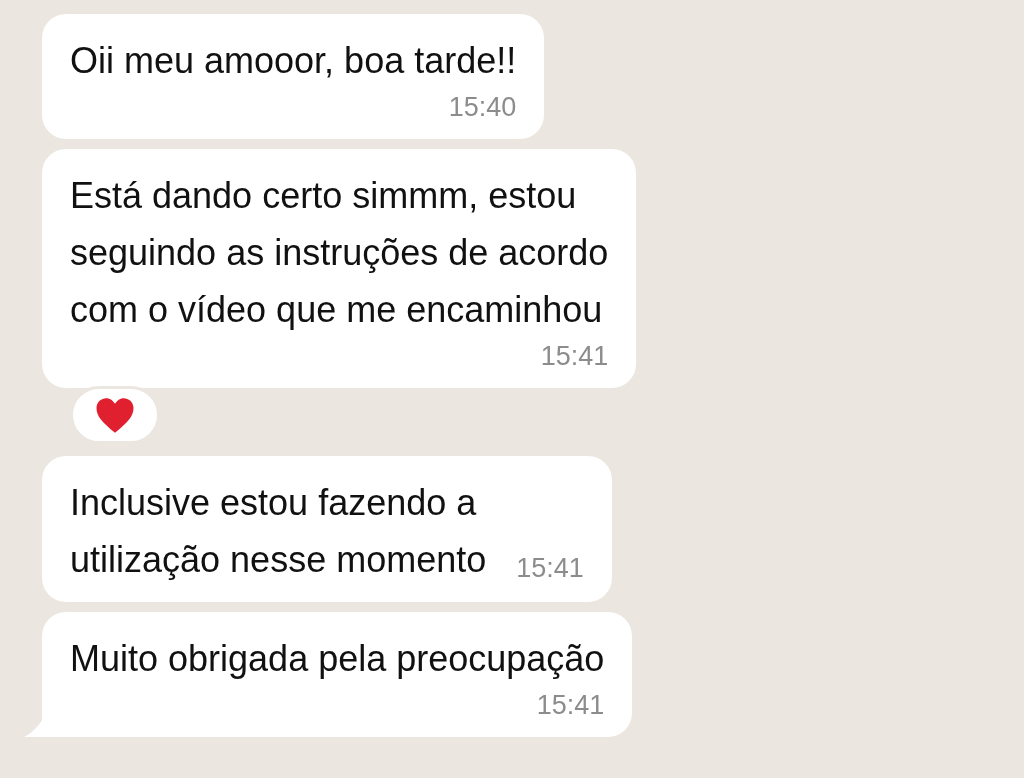 This screenshot has height=778, width=1024. What do you see at coordinates (337, 659) in the screenshot?
I see `message-text: Muito obrigada pela preocupação` at bounding box center [337, 659].